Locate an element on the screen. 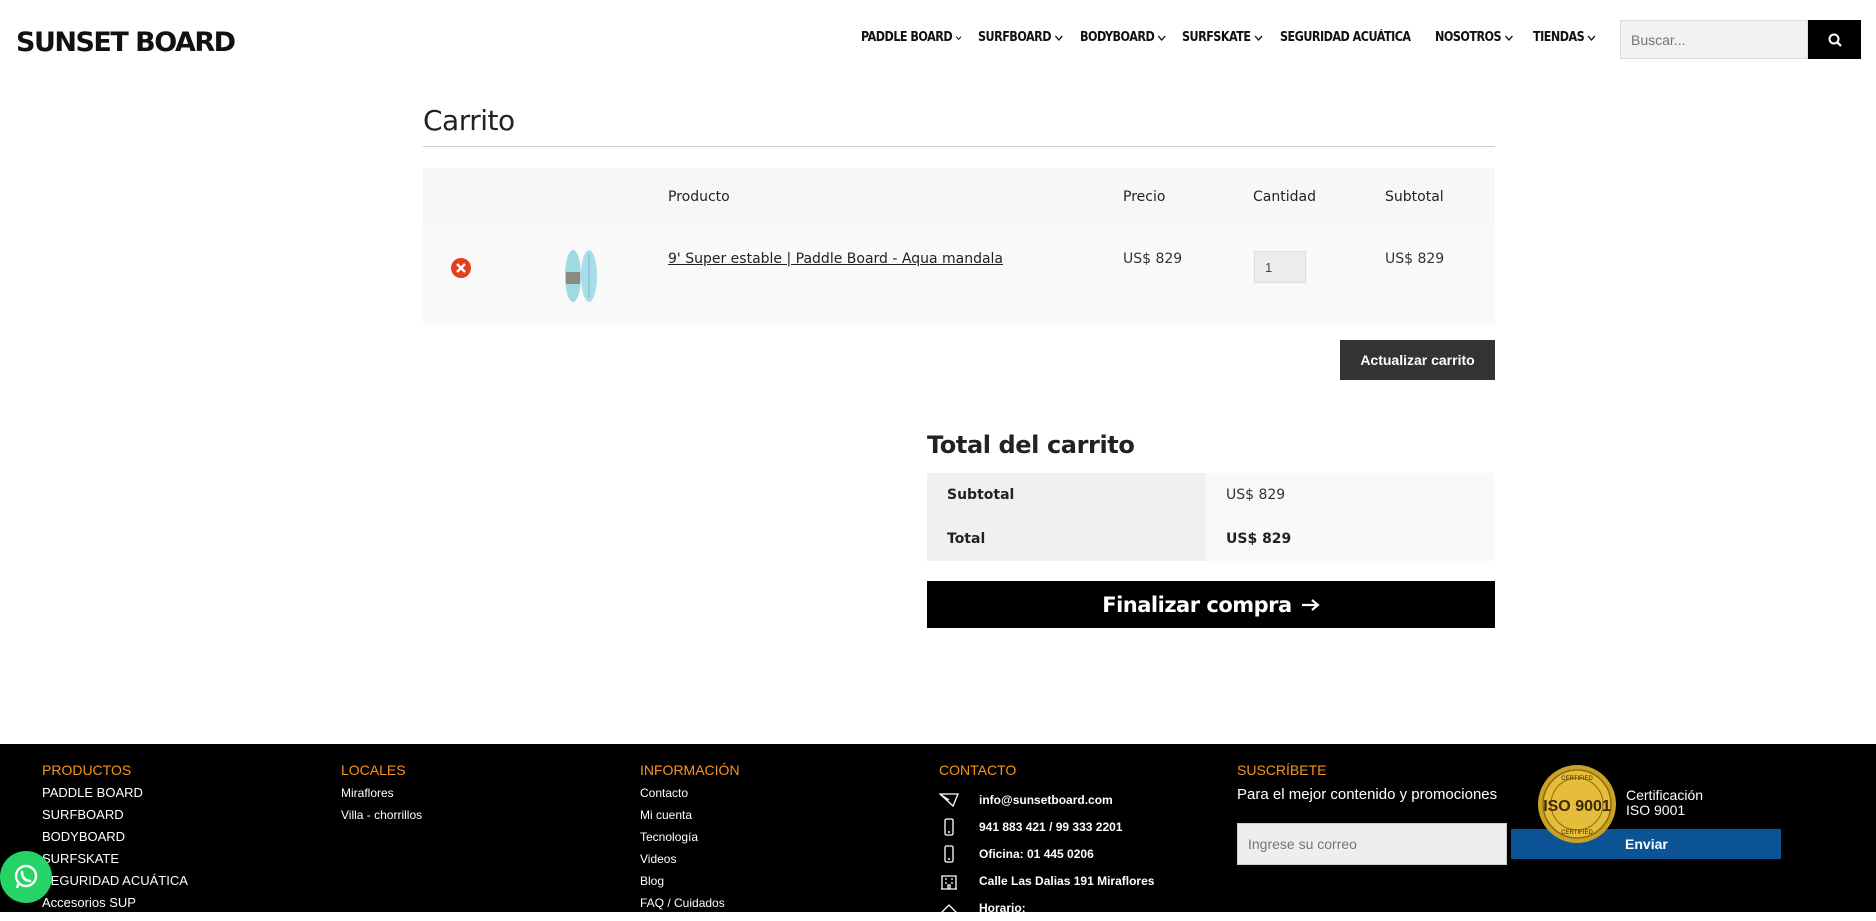 This screenshot has height=921, width=1876. footer-link-surfboard: SURFBOARD is located at coordinates (115, 819).